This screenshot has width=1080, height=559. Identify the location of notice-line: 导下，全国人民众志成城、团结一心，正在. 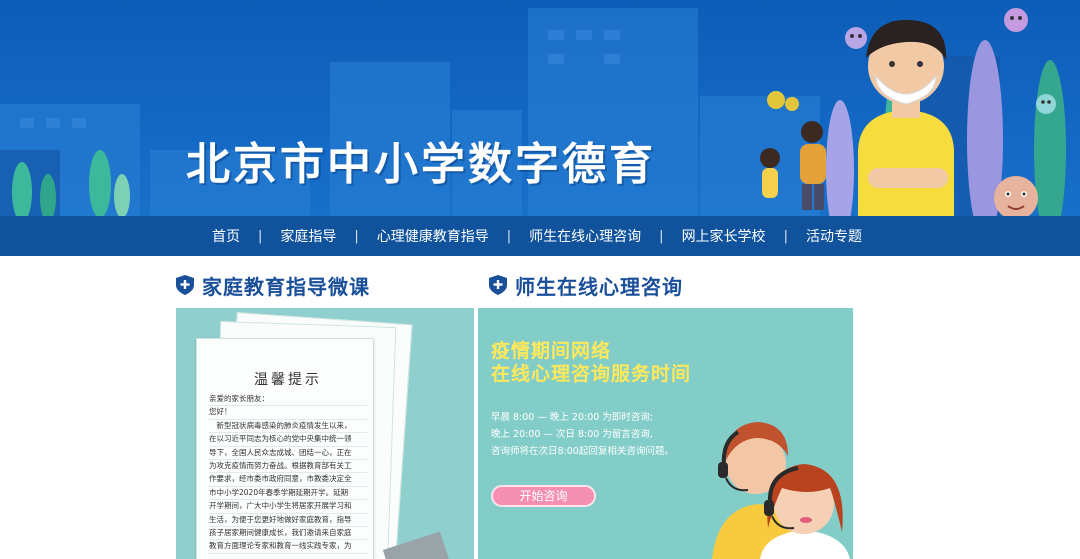
(288, 454).